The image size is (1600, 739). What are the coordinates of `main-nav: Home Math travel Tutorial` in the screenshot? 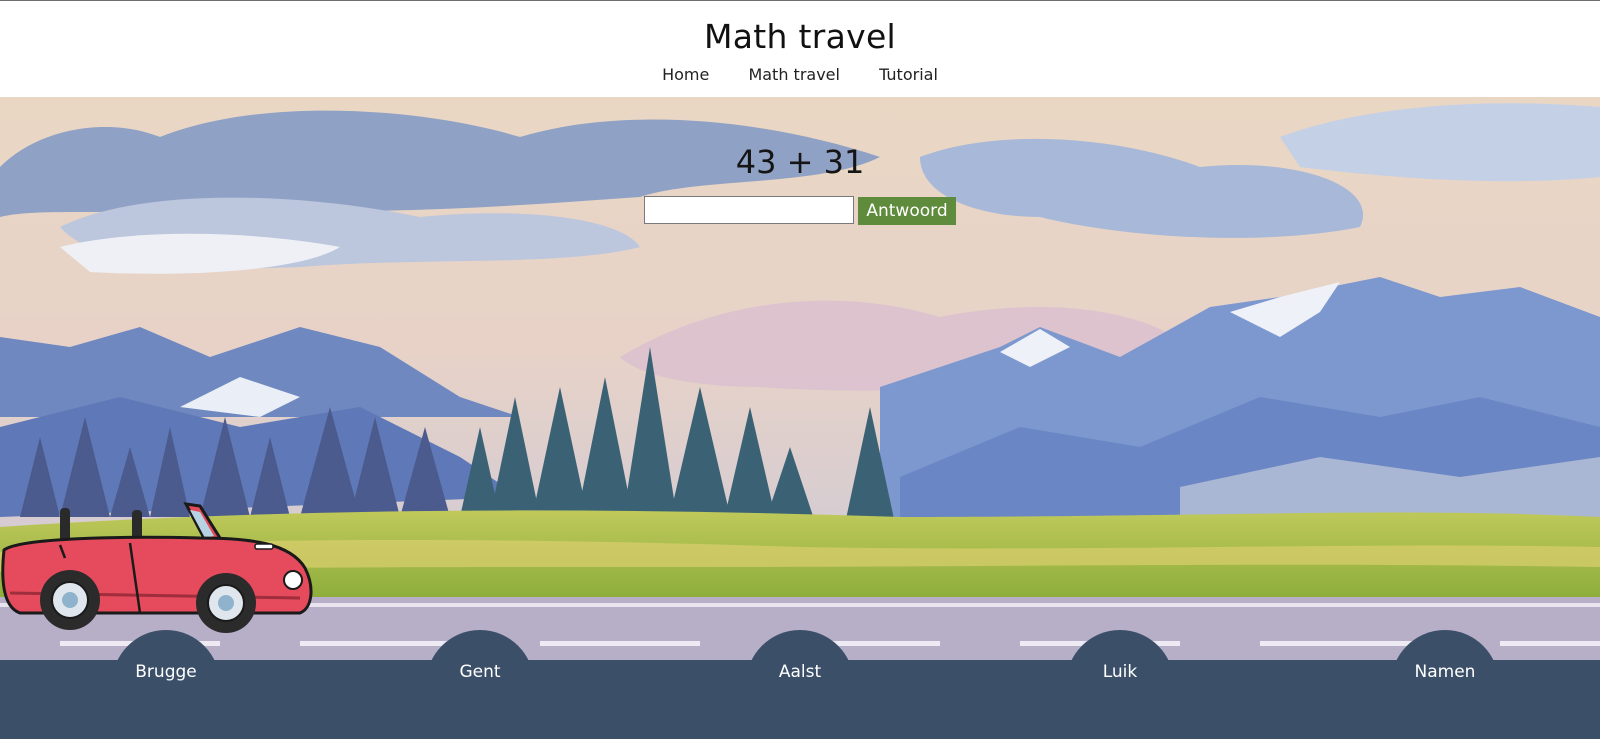 It's located at (800, 74).